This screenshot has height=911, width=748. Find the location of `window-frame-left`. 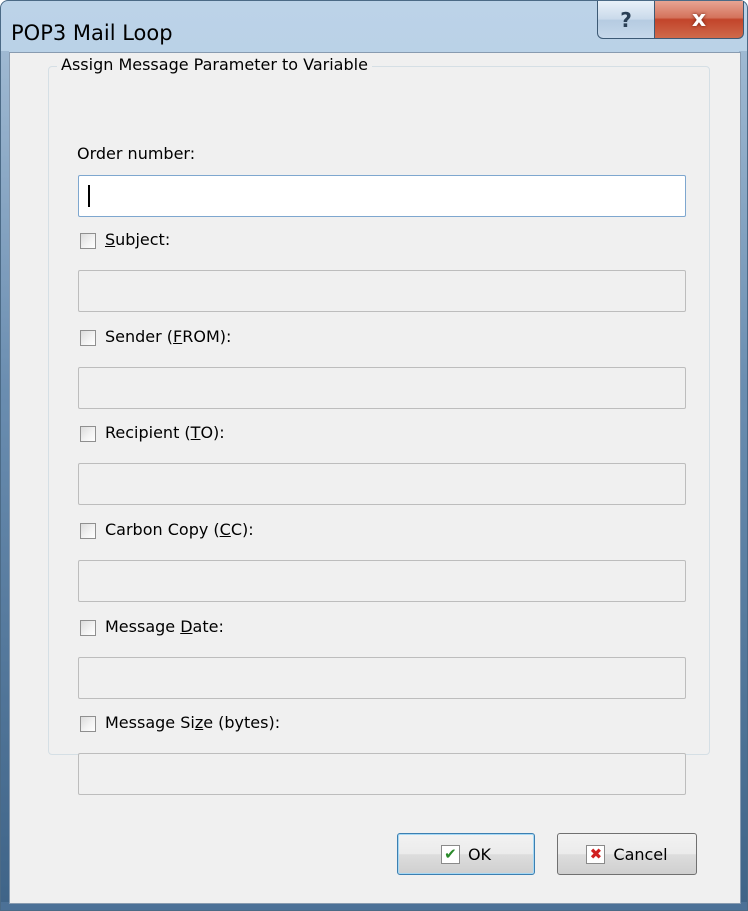

window-frame-left is located at coordinates (5, 477).